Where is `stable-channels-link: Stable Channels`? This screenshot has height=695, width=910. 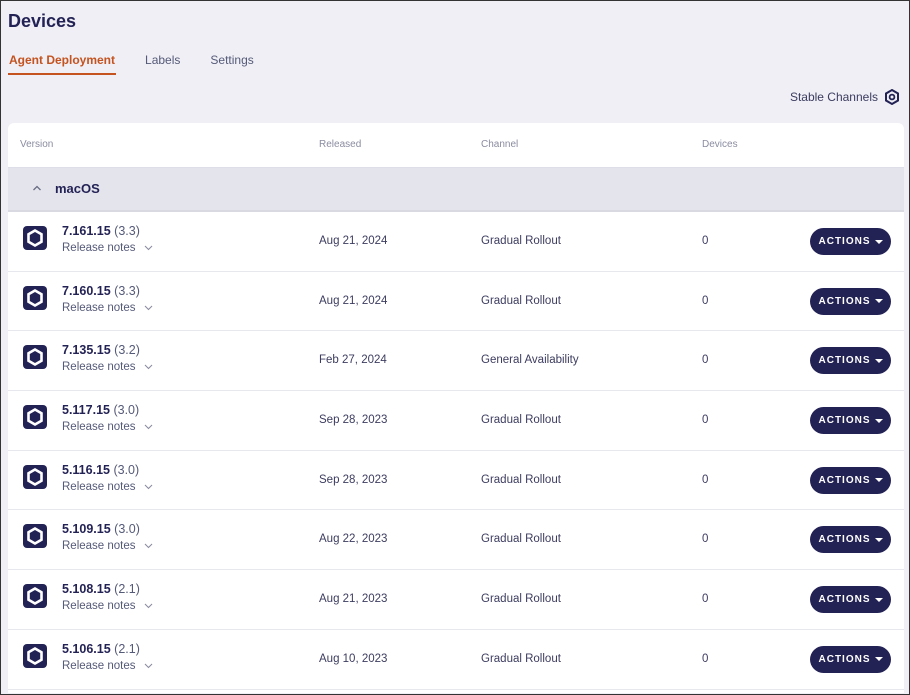 stable-channels-link: Stable Channels is located at coordinates (845, 97).